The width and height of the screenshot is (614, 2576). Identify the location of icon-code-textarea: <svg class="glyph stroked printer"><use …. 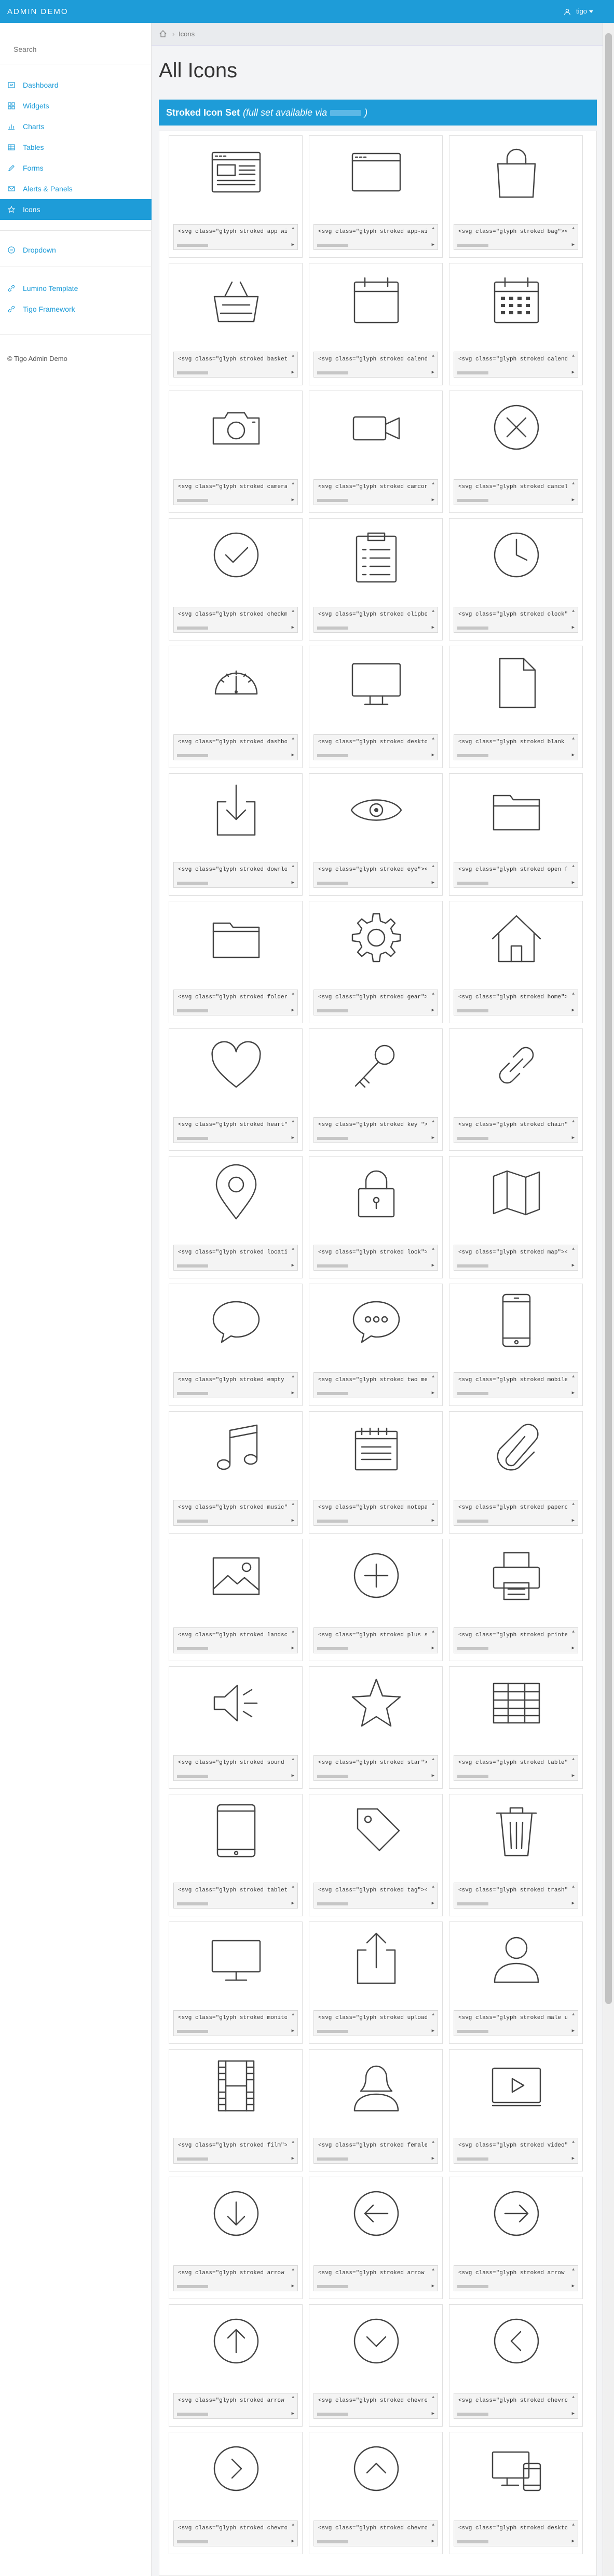
(516, 1640).